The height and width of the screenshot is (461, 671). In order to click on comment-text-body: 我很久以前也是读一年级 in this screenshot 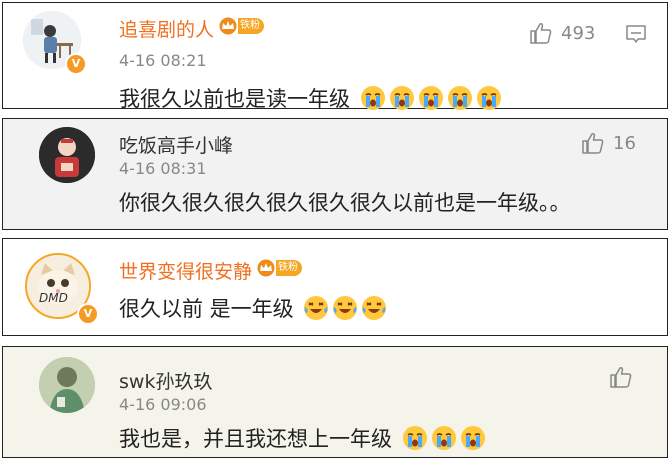, I will do `click(234, 99)`.